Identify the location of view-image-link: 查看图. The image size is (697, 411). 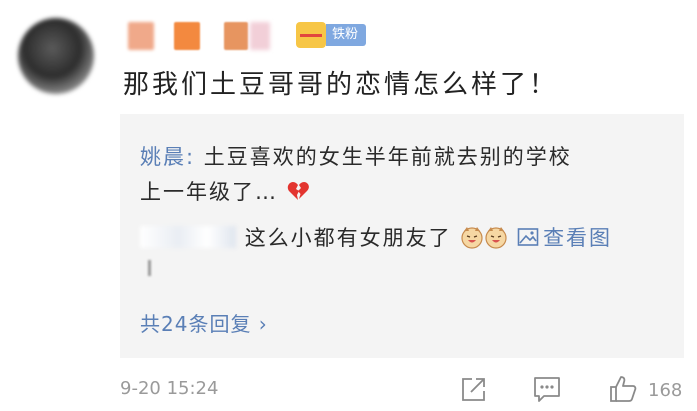
(564, 238).